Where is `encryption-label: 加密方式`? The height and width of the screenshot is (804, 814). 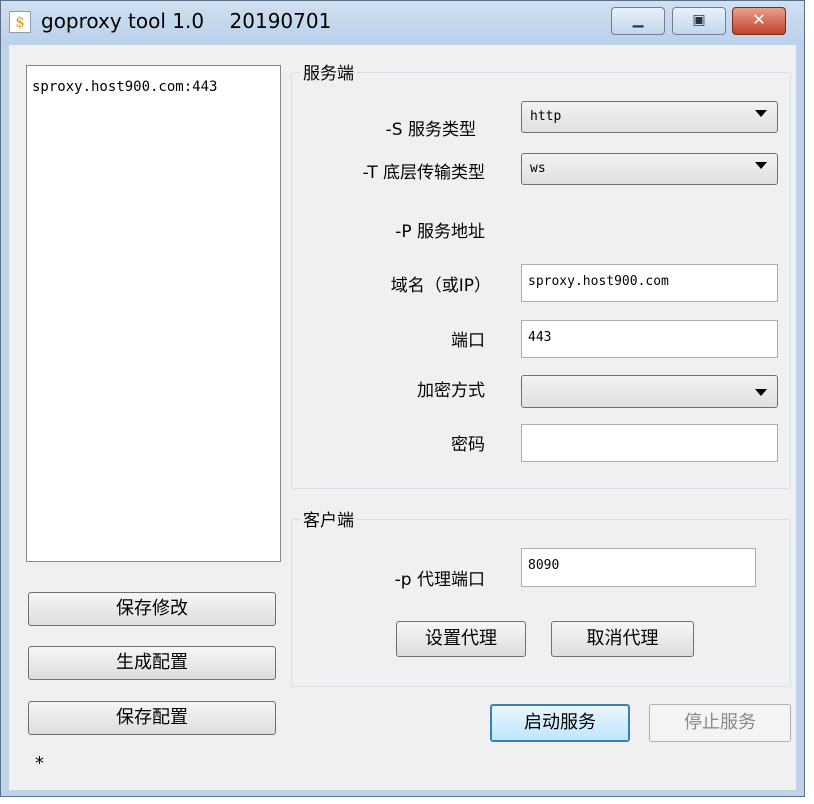
encryption-label: 加密方式 is located at coordinates (451, 391).